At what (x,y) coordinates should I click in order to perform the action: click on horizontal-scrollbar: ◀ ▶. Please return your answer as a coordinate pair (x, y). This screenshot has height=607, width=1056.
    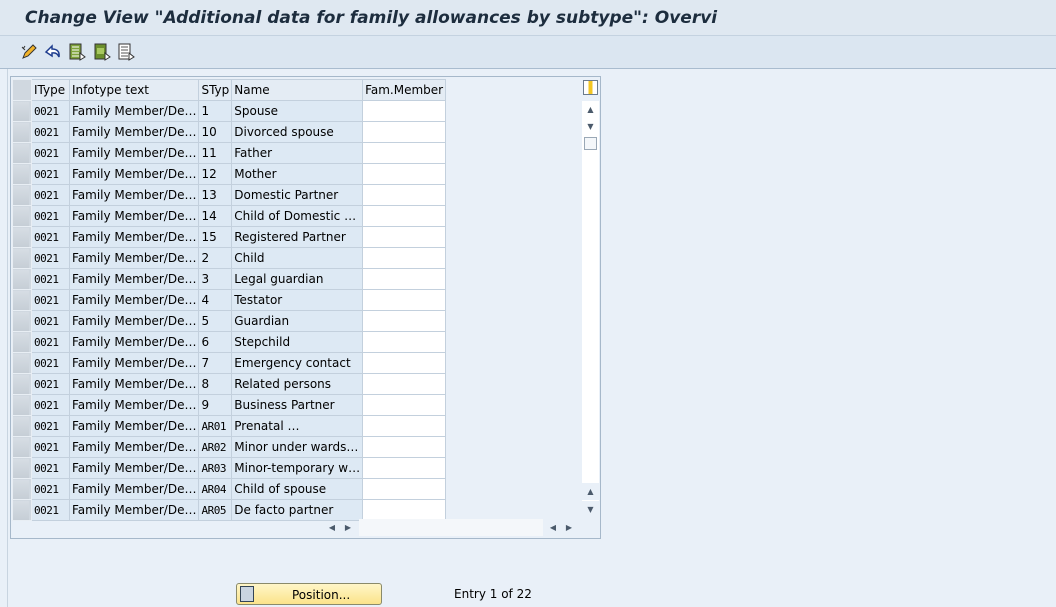
    Looking at the image, I should click on (561, 527).